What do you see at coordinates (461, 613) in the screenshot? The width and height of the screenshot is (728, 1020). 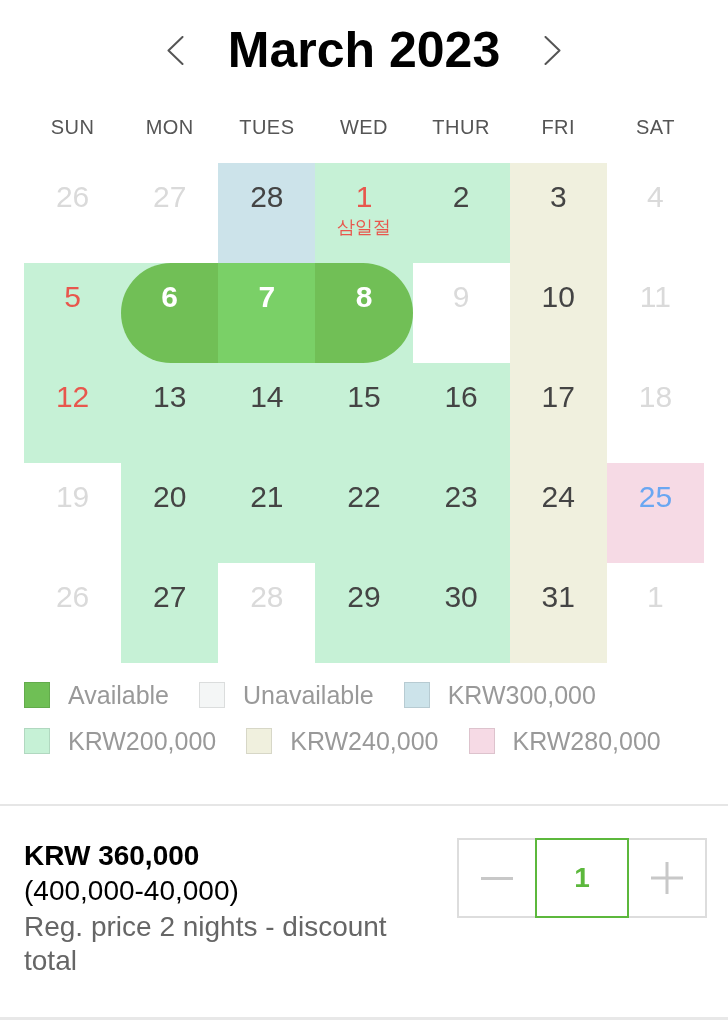 I see `day-cell: 30` at bounding box center [461, 613].